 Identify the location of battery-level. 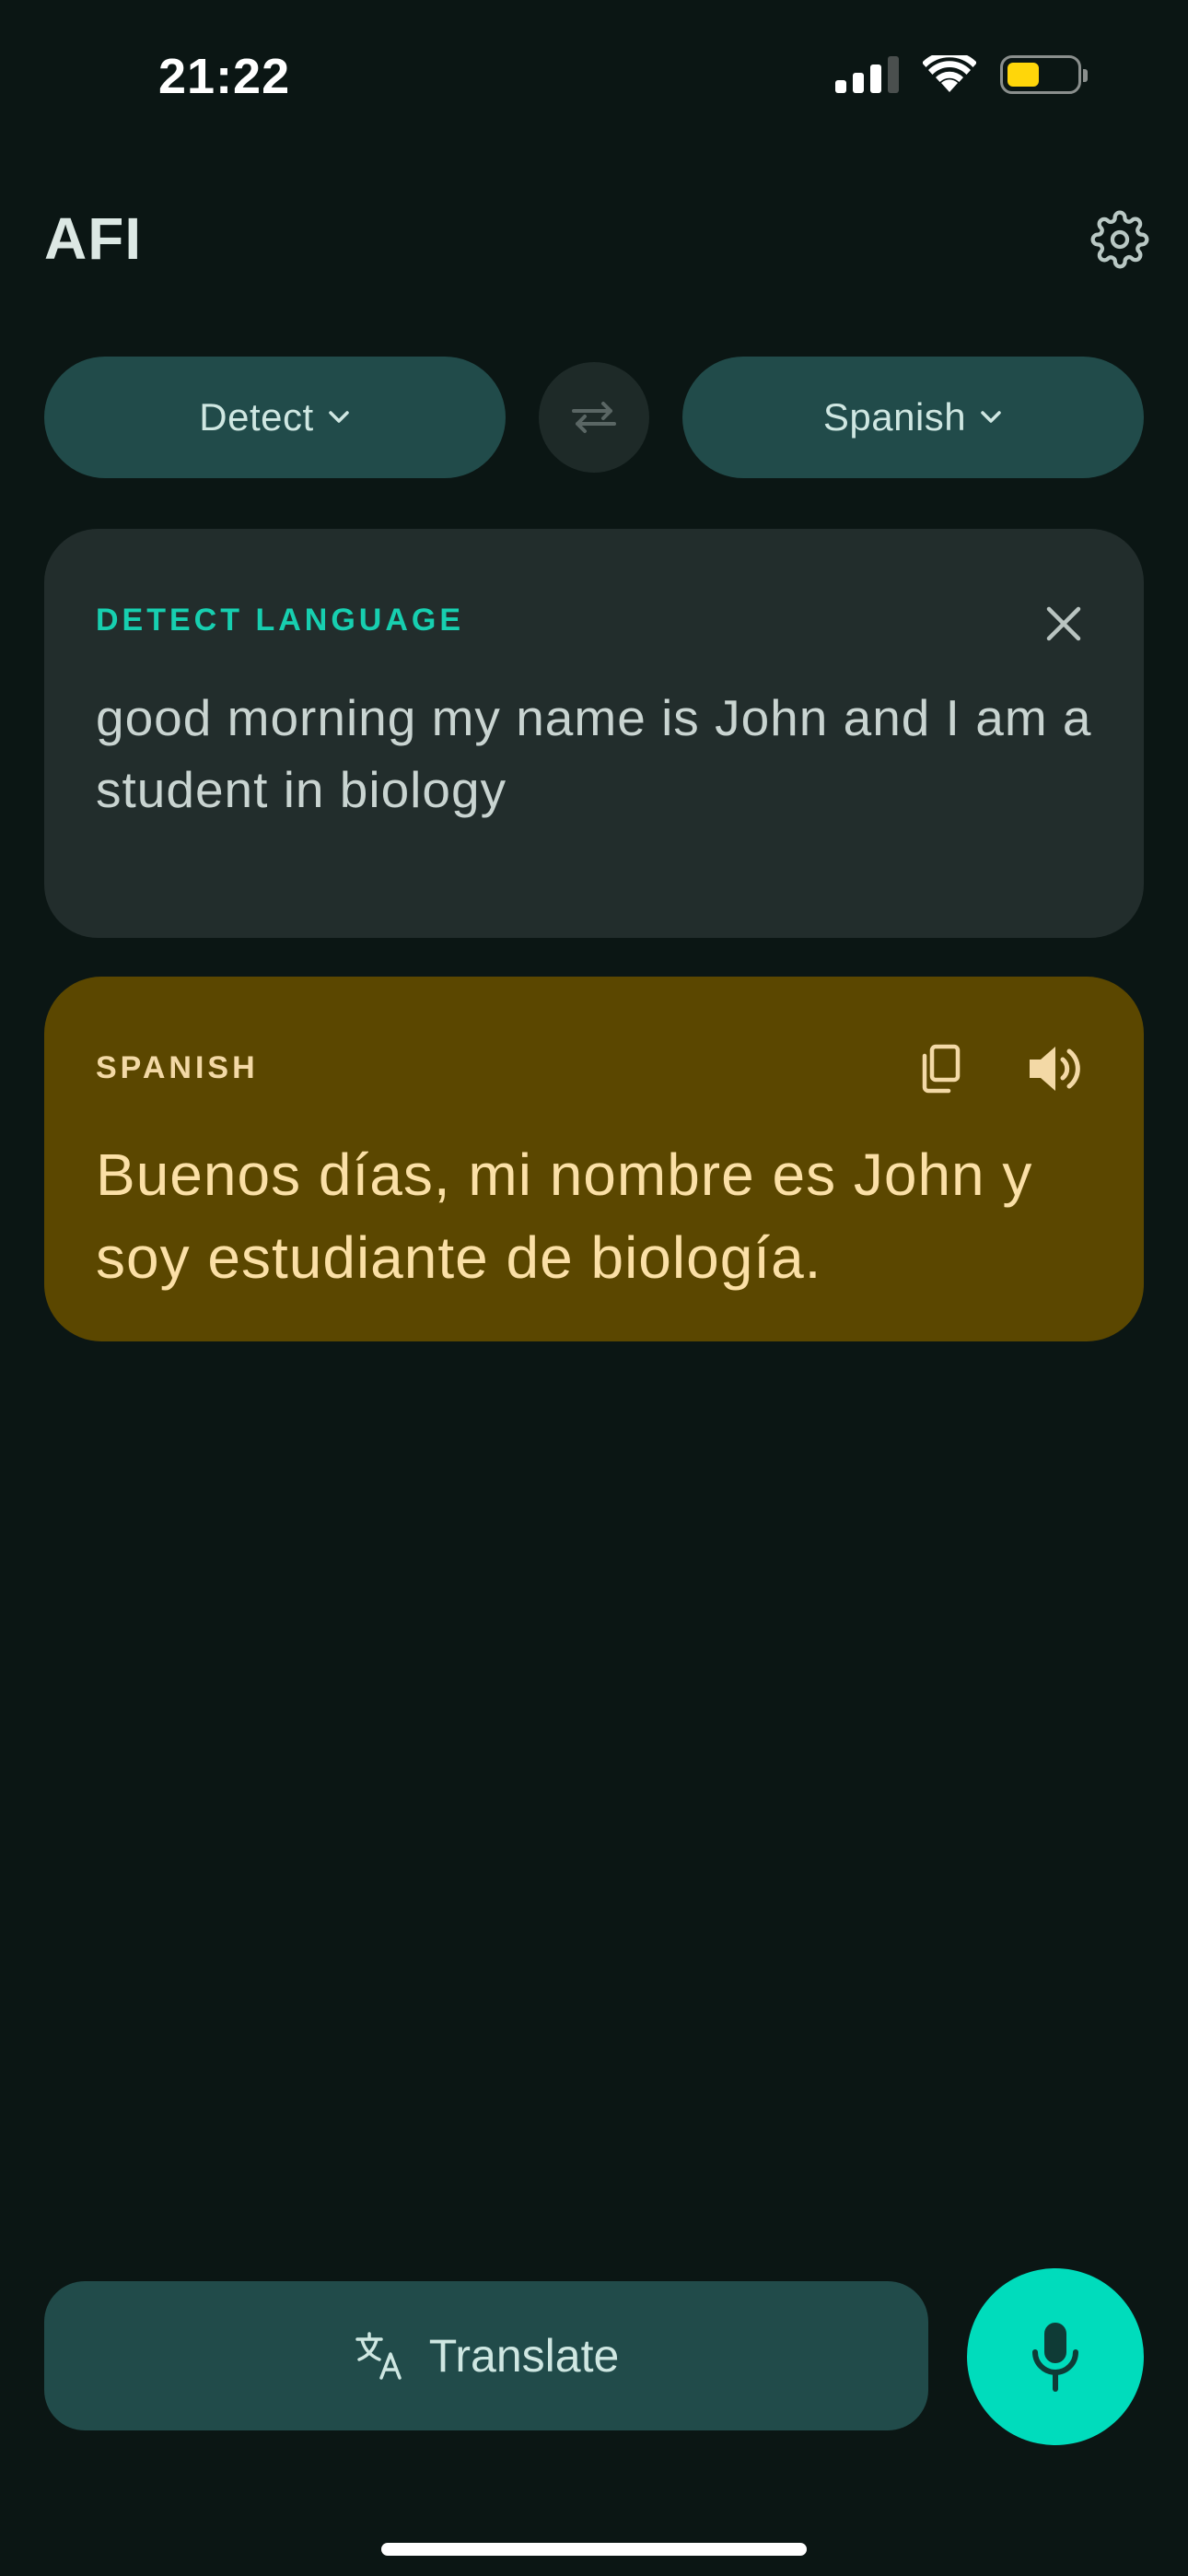
(1023, 75).